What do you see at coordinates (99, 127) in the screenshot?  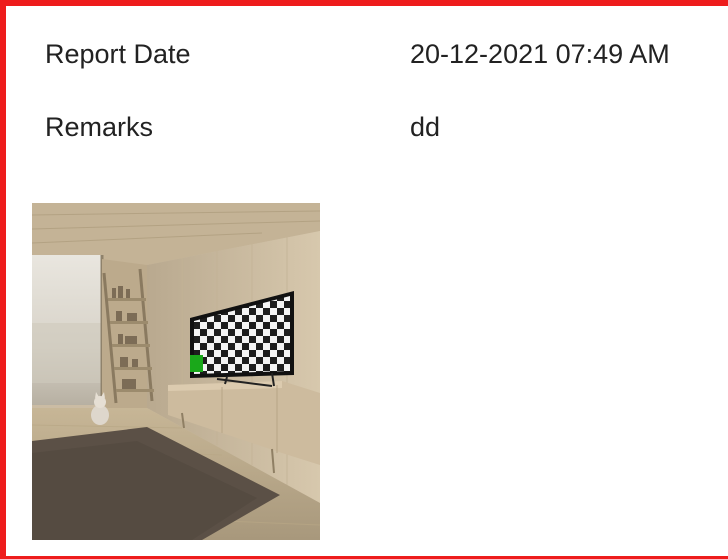 I see `remarks-label: Remarks` at bounding box center [99, 127].